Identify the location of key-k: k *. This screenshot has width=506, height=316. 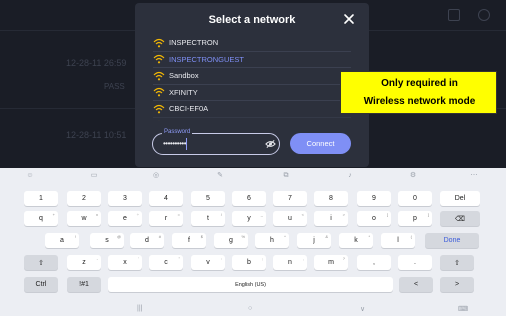
(356, 240).